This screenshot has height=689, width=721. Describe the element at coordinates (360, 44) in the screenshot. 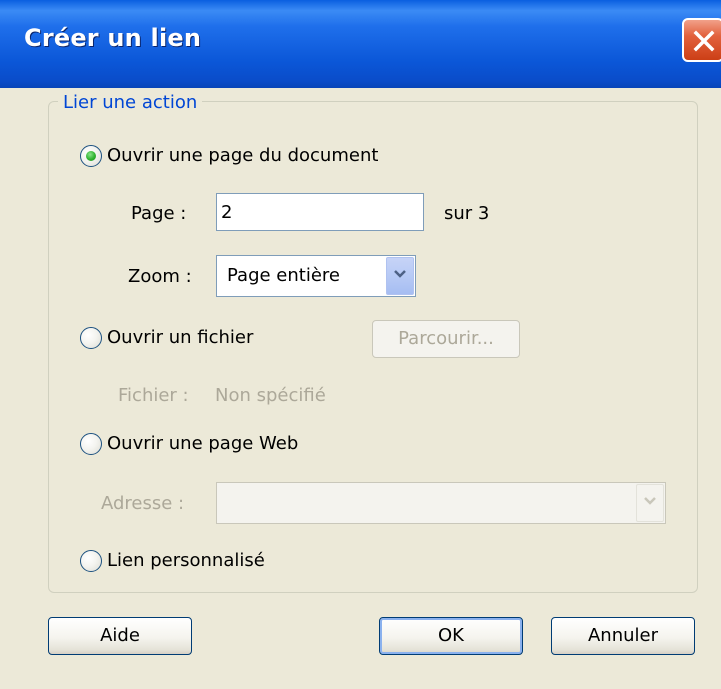

I see `title-bar: Créer un lien` at that location.